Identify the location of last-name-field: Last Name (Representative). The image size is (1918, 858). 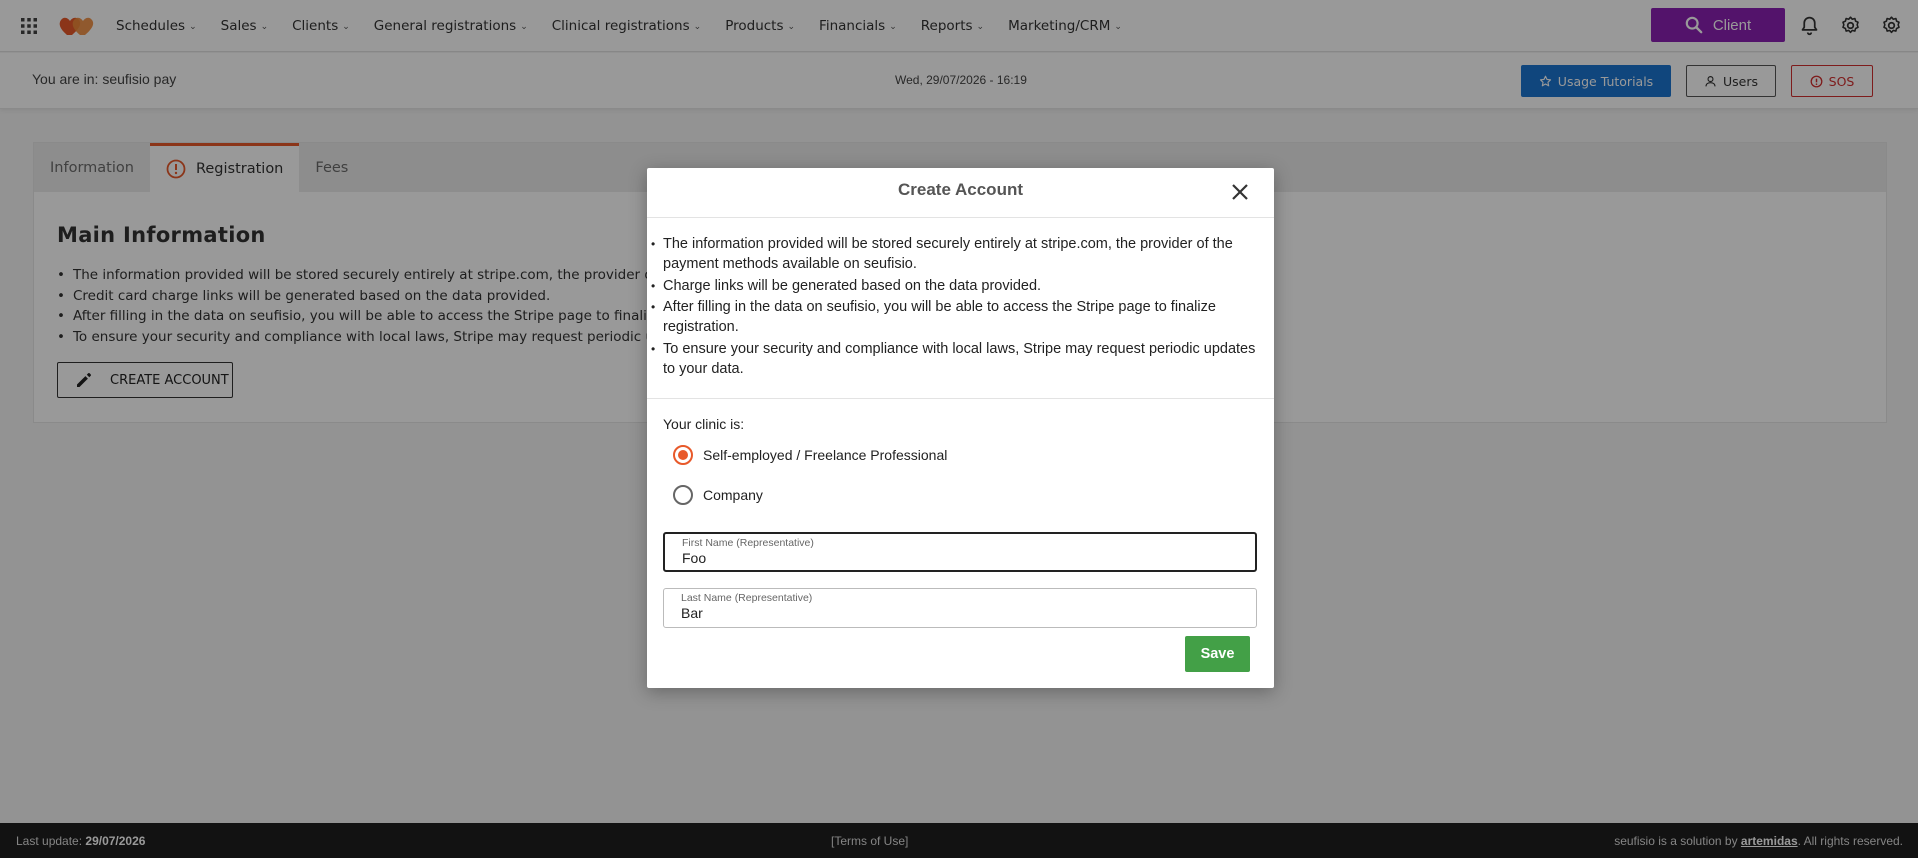
(960, 608).